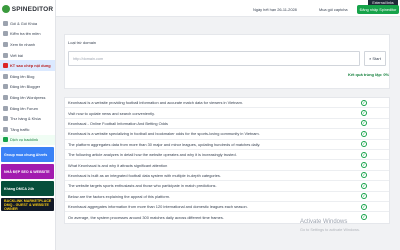 This screenshot has width=400, height=250. I want to click on sidebar-item: Đăng lên Blog, so click(27, 76).